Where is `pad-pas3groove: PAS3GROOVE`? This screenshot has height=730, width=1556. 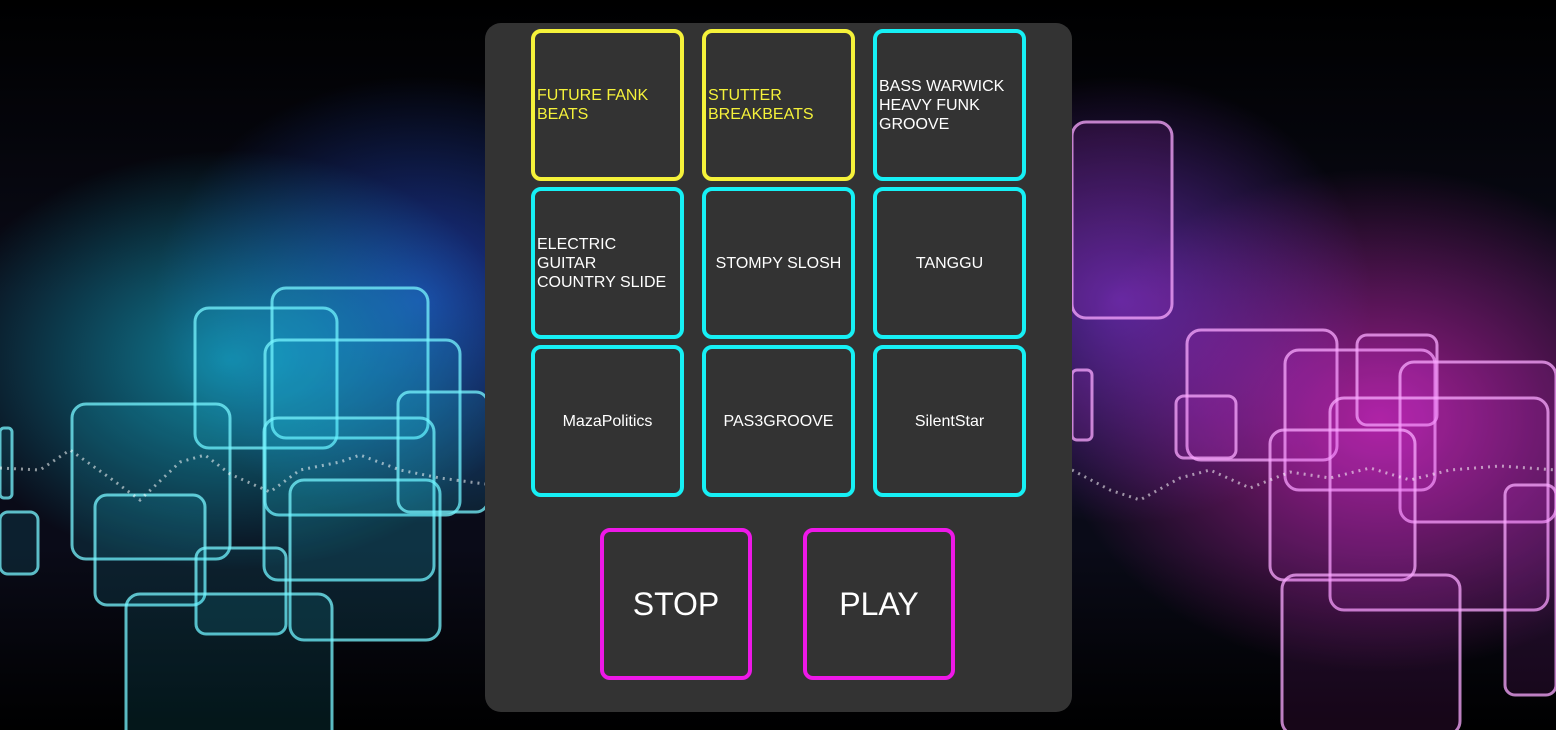 pad-pas3groove: PAS3GROOVE is located at coordinates (778, 421).